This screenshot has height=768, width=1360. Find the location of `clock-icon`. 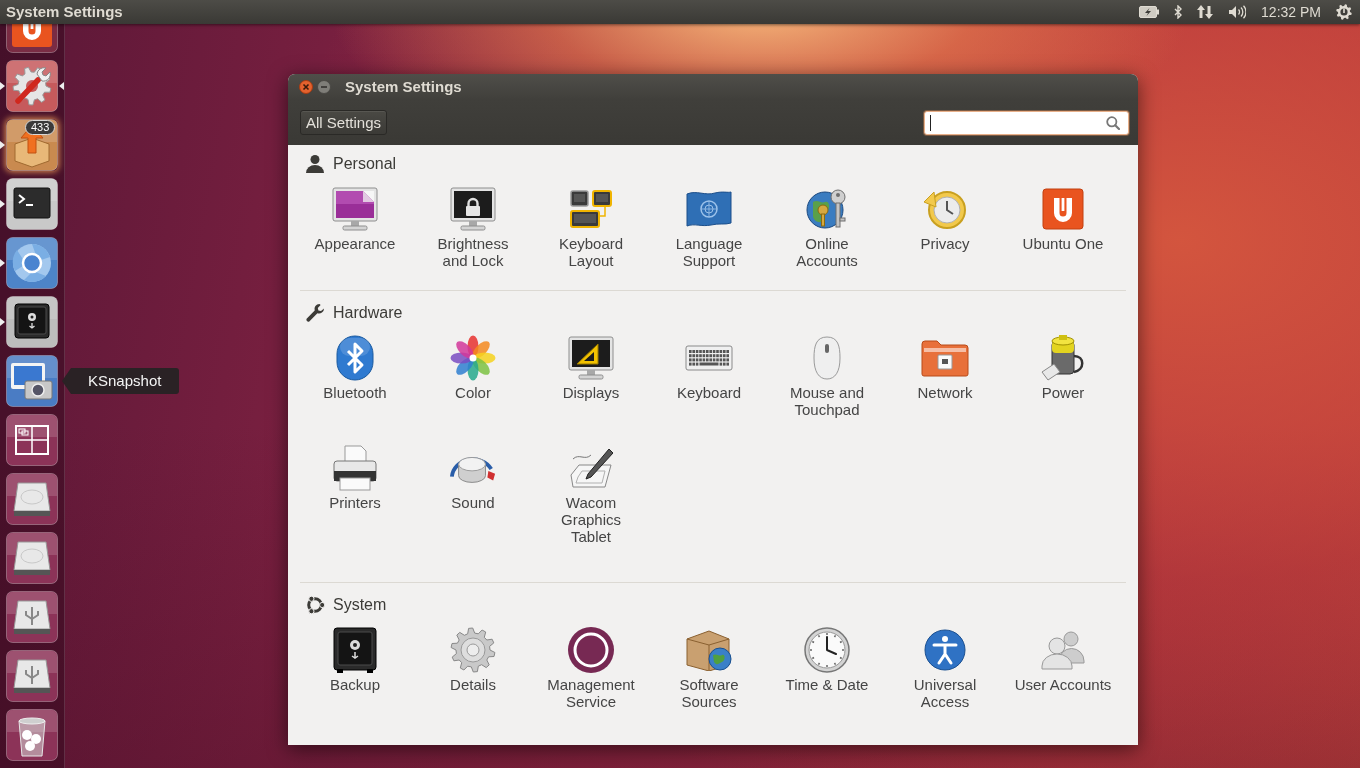

clock-icon is located at coordinates (827, 650).